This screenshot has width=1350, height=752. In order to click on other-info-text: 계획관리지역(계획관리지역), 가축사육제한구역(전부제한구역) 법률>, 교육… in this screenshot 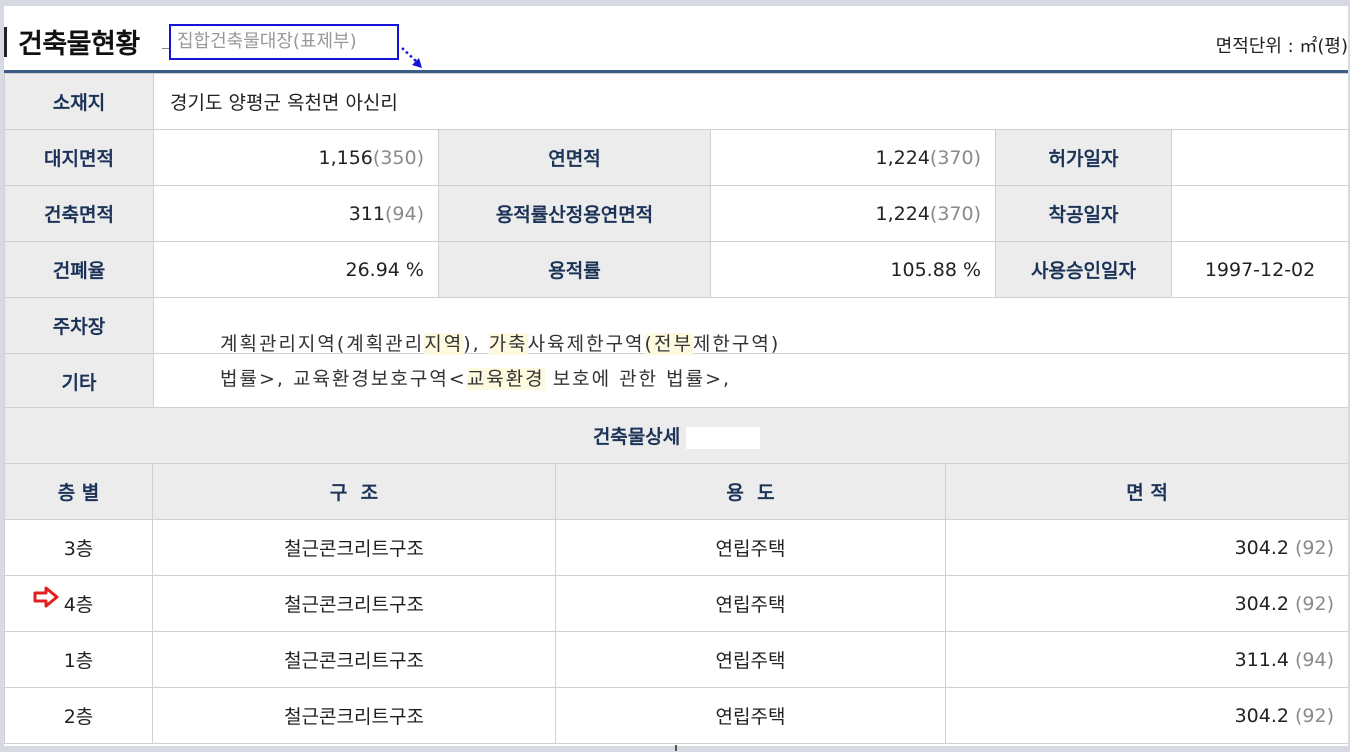, I will do `click(500, 359)`.